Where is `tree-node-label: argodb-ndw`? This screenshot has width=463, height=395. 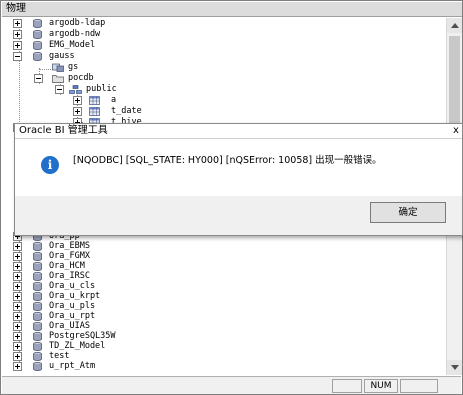
tree-node-label: argodb-ndw is located at coordinates (75, 34).